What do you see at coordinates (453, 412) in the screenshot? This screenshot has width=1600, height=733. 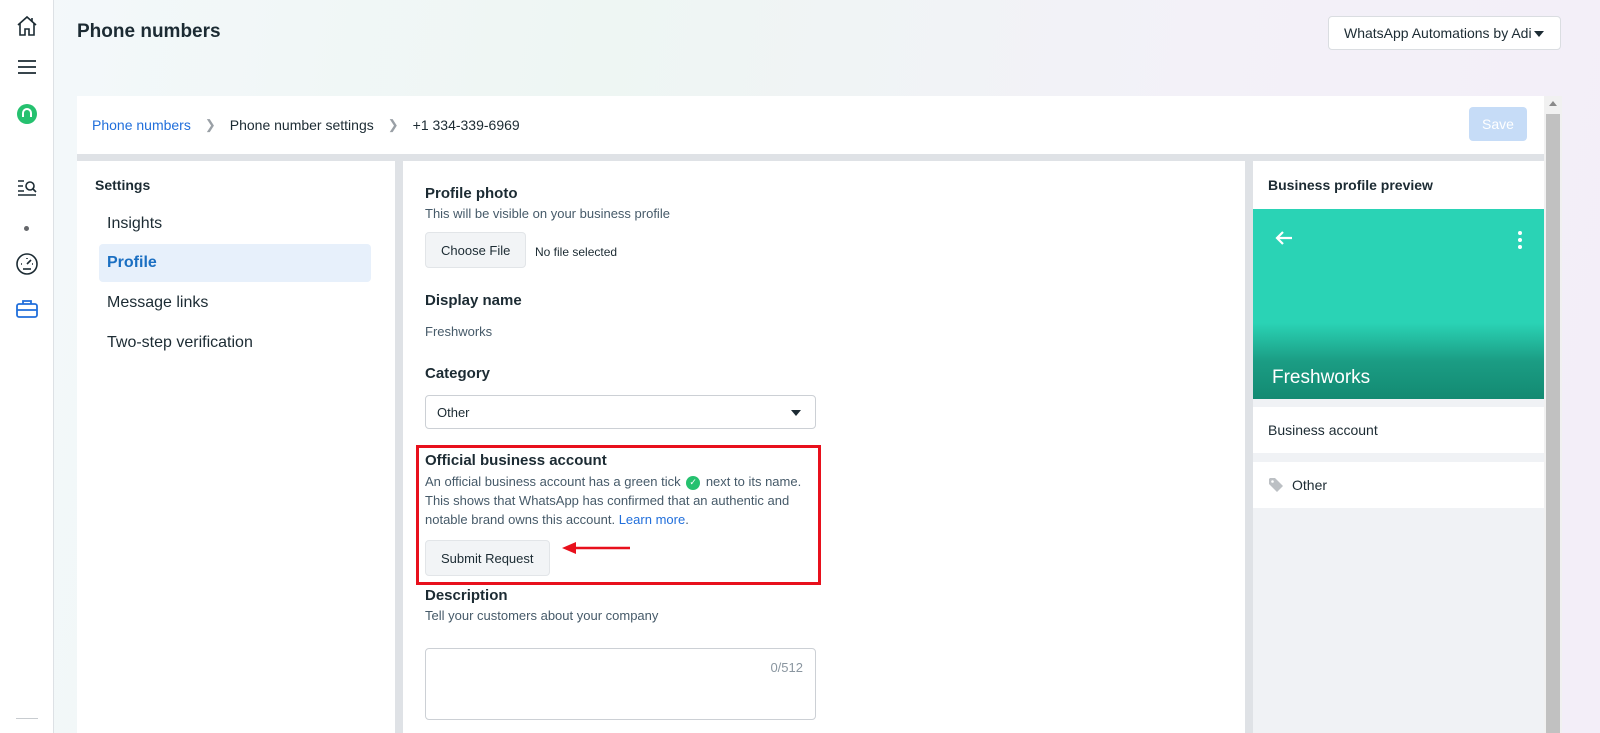 I see `category-select-value: Other` at bounding box center [453, 412].